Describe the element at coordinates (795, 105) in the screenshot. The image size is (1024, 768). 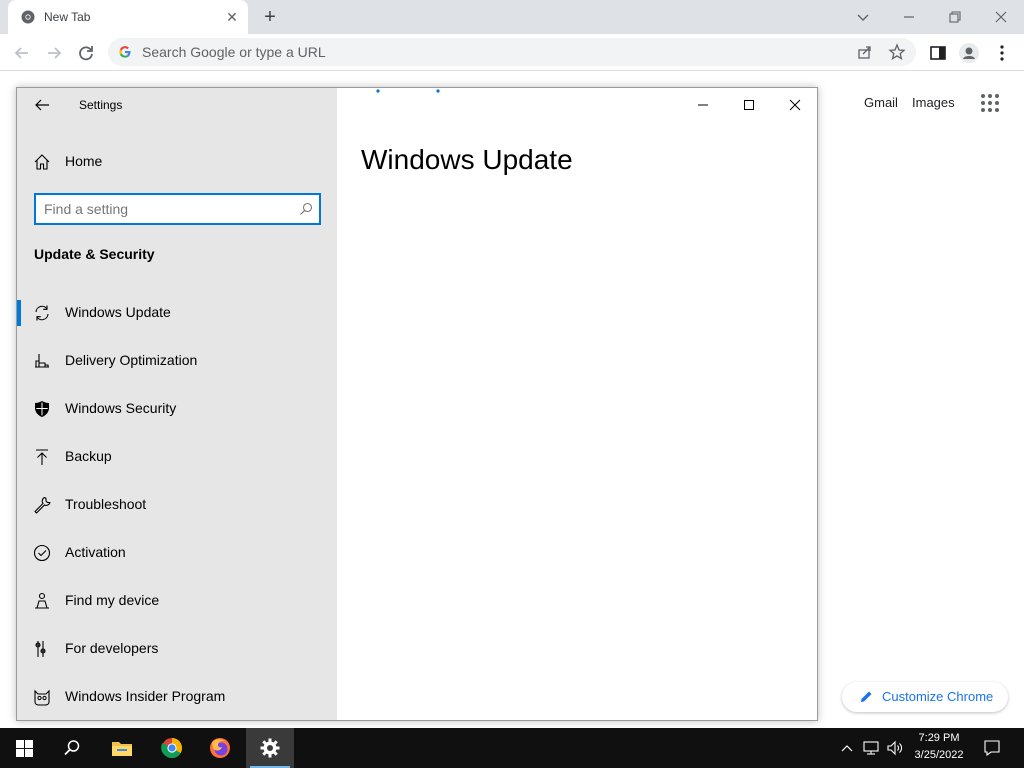
I see `close-icon` at that location.